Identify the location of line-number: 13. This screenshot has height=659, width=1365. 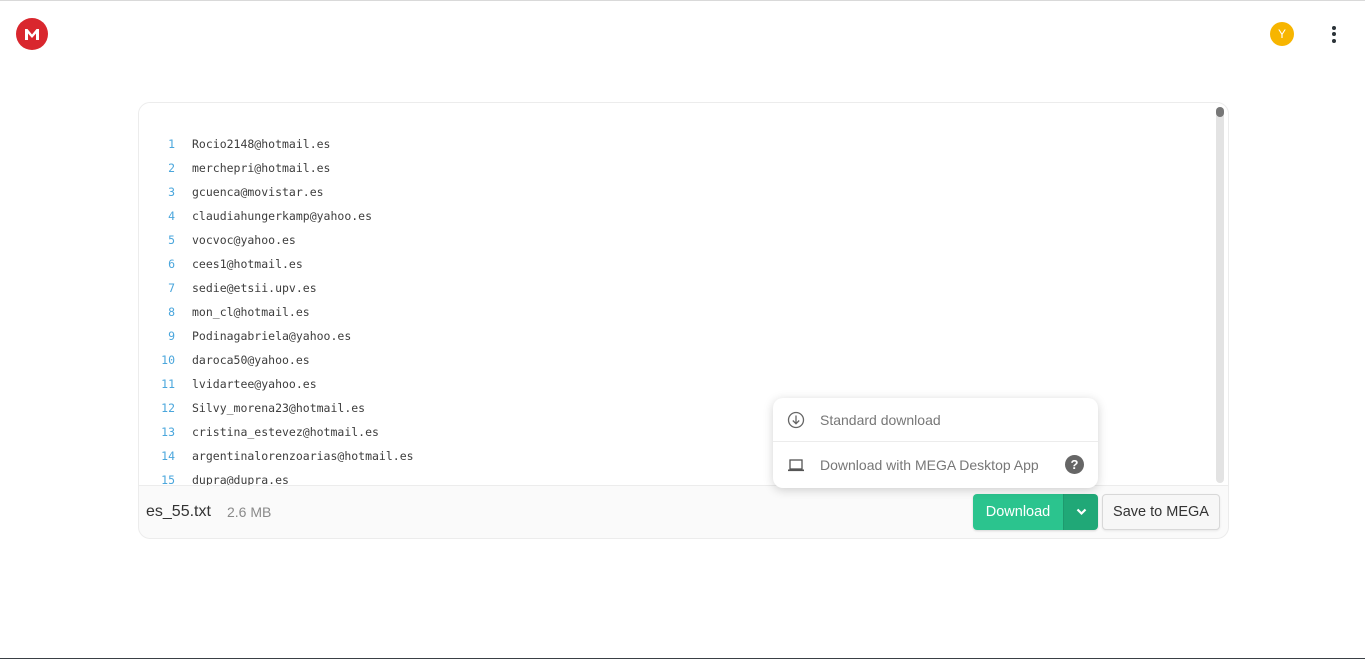
(168, 432).